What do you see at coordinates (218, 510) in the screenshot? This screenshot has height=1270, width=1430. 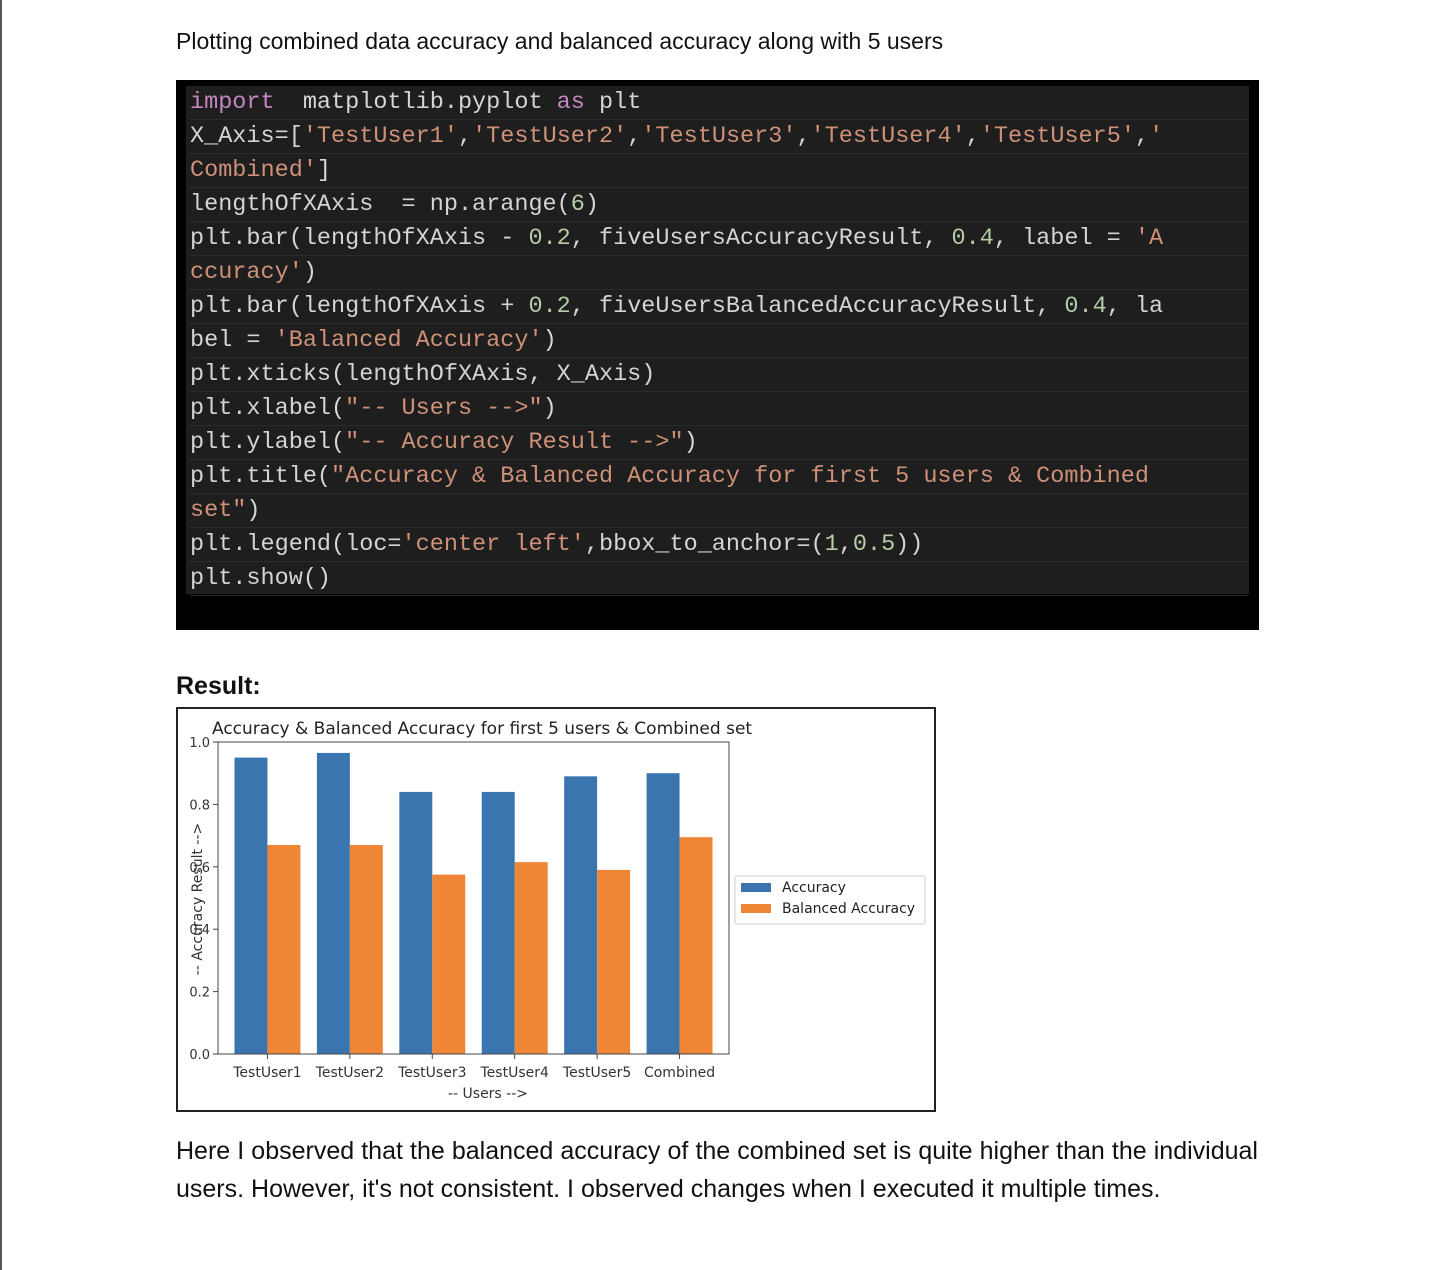 I see `code-token: set"` at bounding box center [218, 510].